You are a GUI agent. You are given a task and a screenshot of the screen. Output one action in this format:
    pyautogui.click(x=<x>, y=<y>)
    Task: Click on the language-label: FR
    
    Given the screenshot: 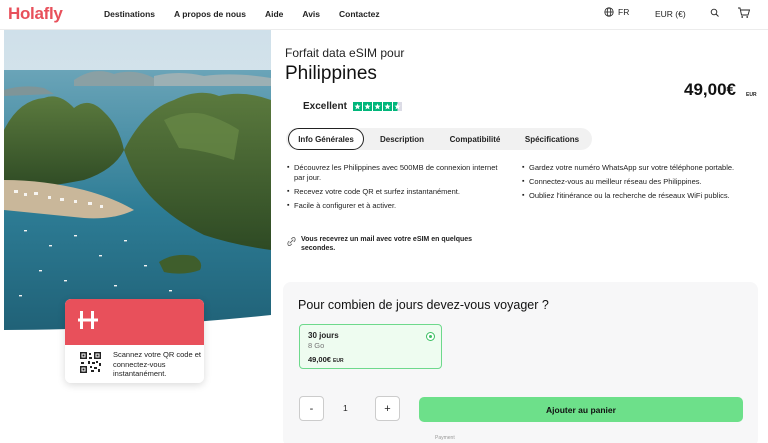 What is the action you would take?
    pyautogui.click(x=624, y=12)
    